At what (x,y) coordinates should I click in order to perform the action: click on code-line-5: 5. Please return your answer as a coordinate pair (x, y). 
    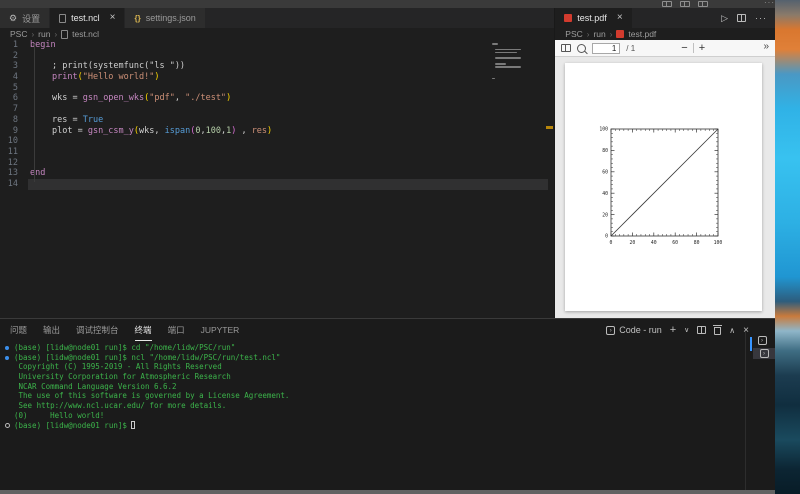
    Looking at the image, I should click on (277, 88).